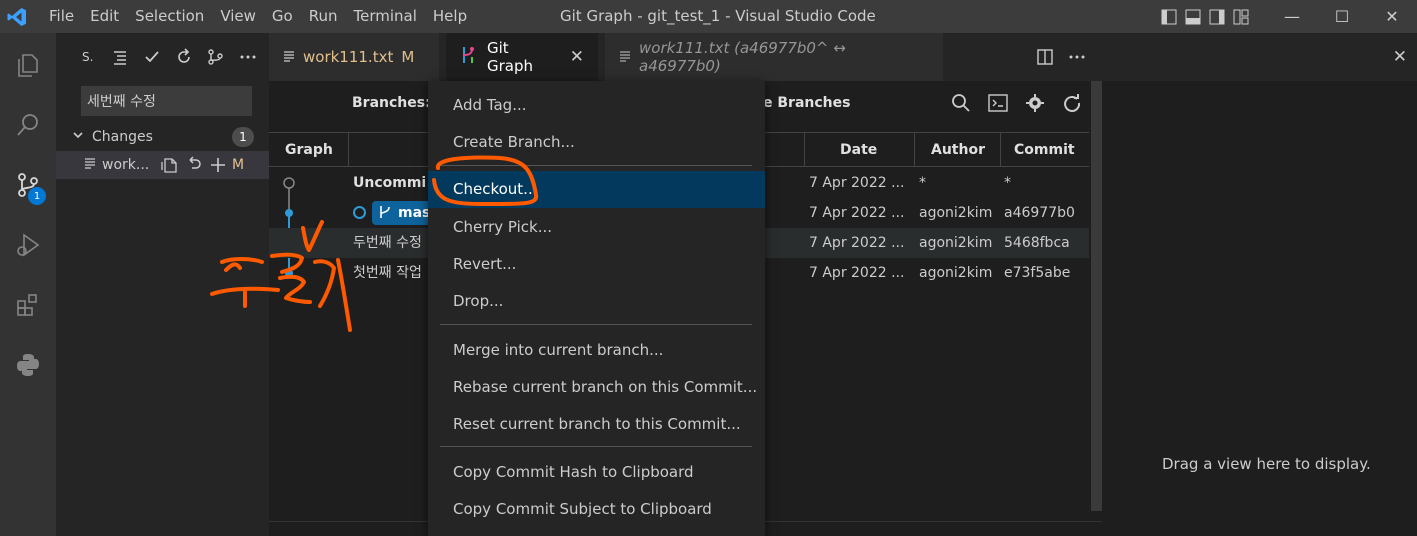 Image resolution: width=1417 pixels, height=536 pixels. Describe the element at coordinates (1342, 16) in the screenshot. I see `maximize-button: ☐` at that location.